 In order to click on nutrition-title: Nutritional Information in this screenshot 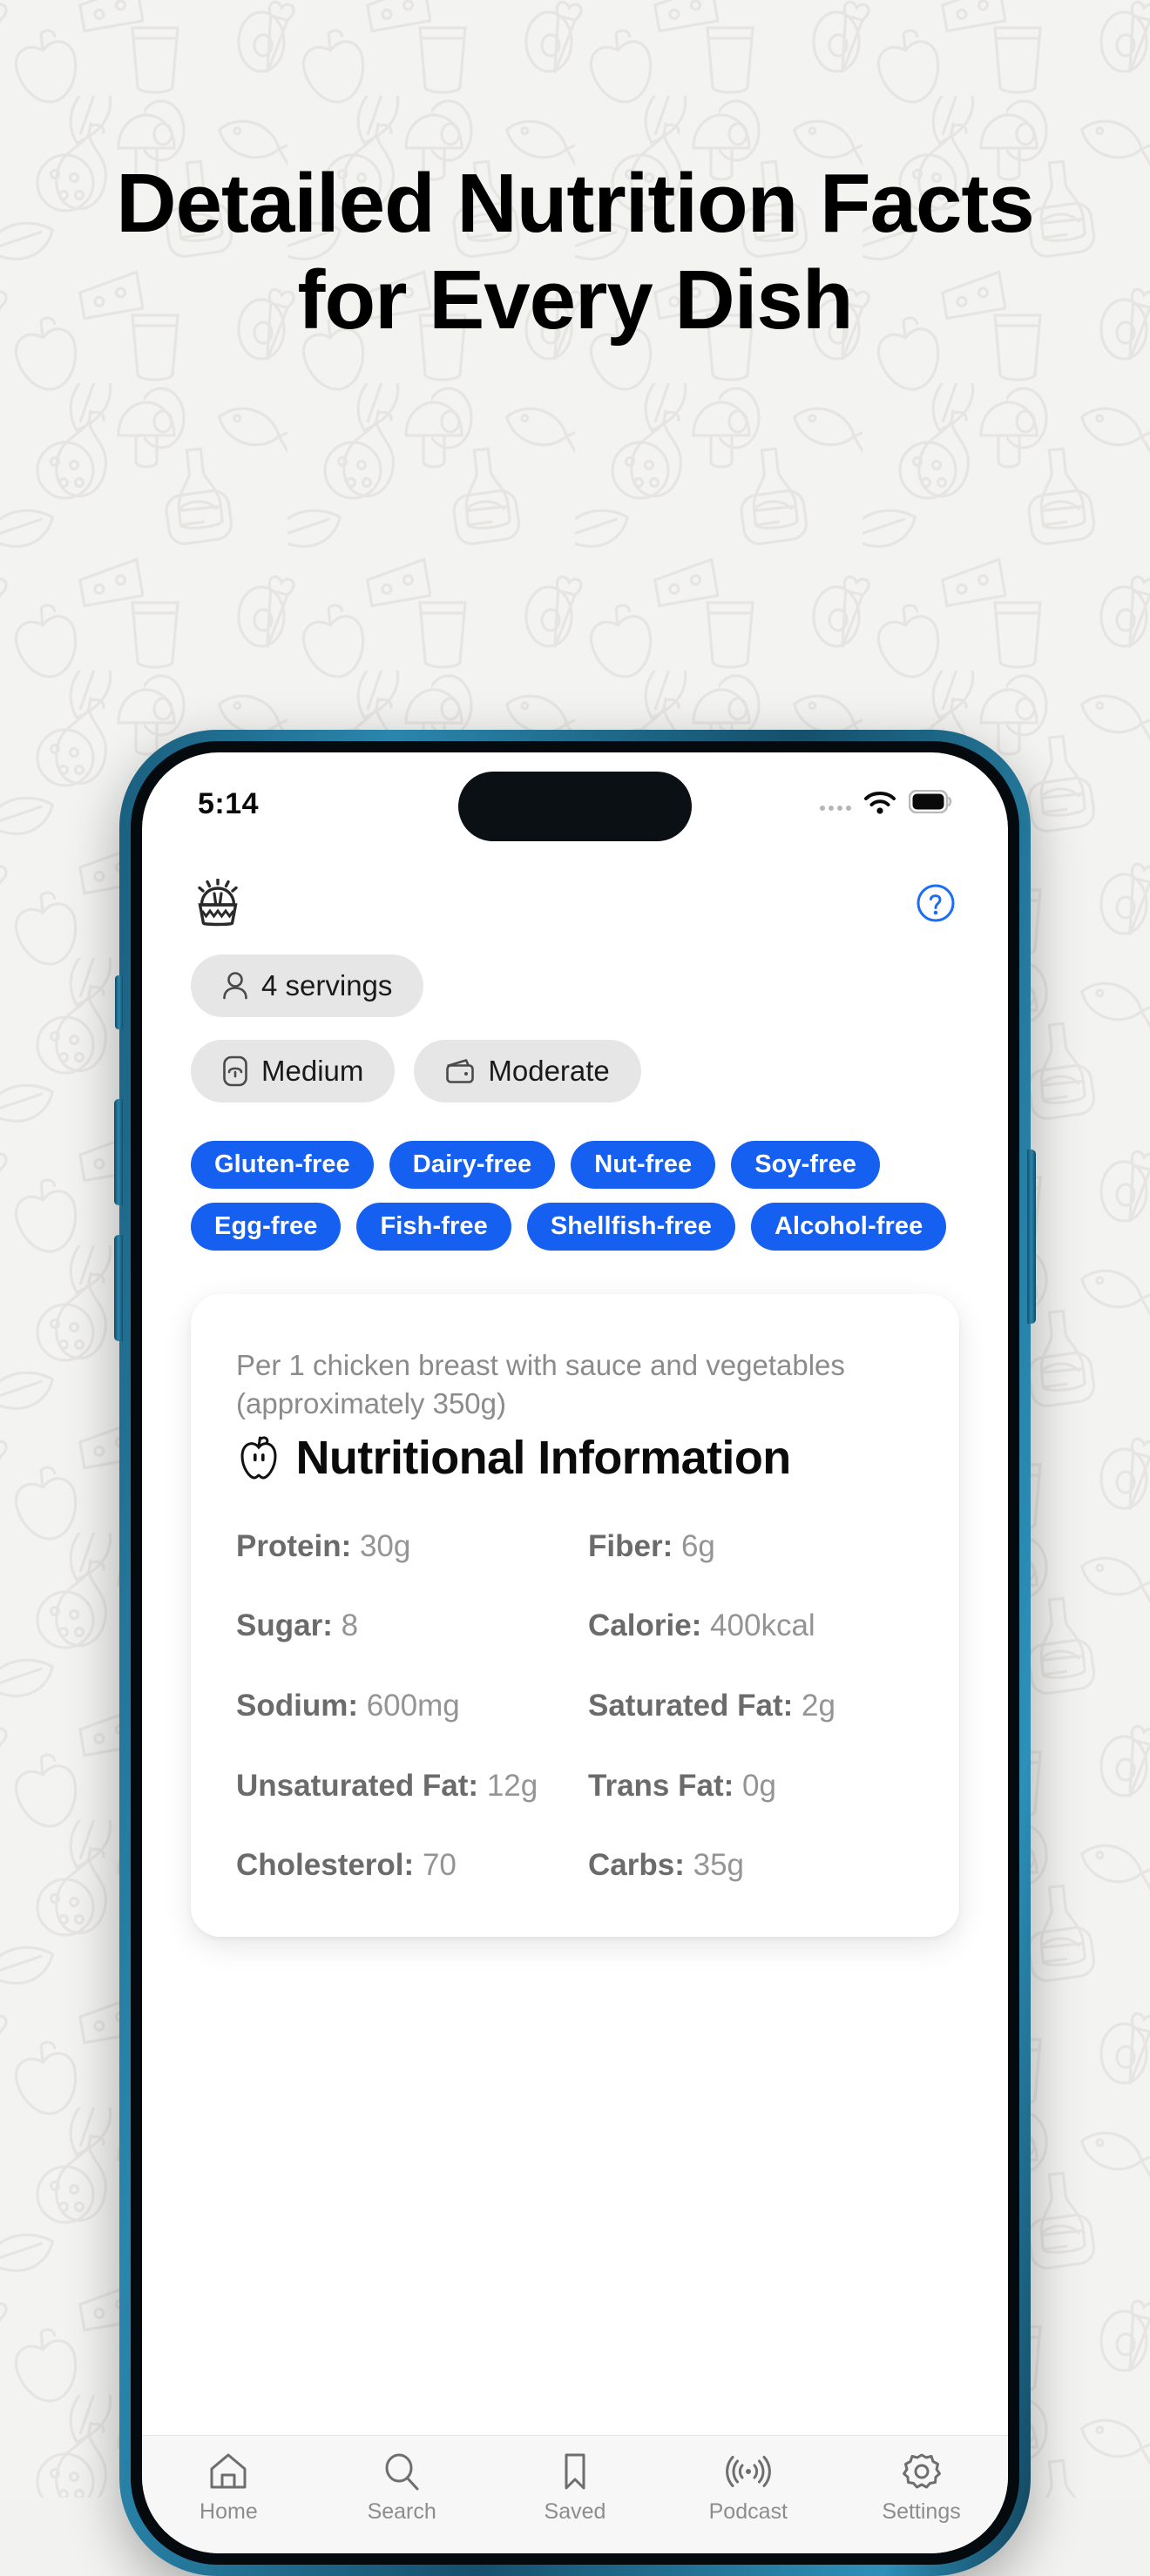, I will do `click(543, 1457)`.